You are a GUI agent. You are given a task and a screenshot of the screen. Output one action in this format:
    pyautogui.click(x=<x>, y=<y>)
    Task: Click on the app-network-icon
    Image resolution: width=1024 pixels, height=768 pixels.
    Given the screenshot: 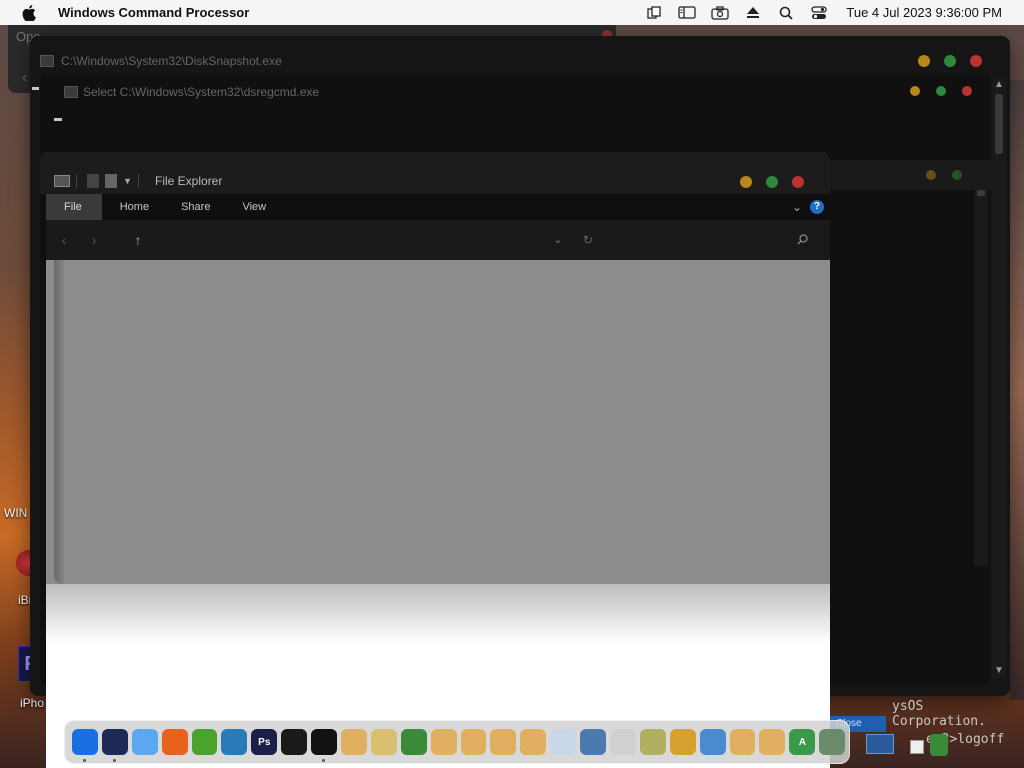 What is the action you would take?
    pyautogui.click(x=593, y=742)
    